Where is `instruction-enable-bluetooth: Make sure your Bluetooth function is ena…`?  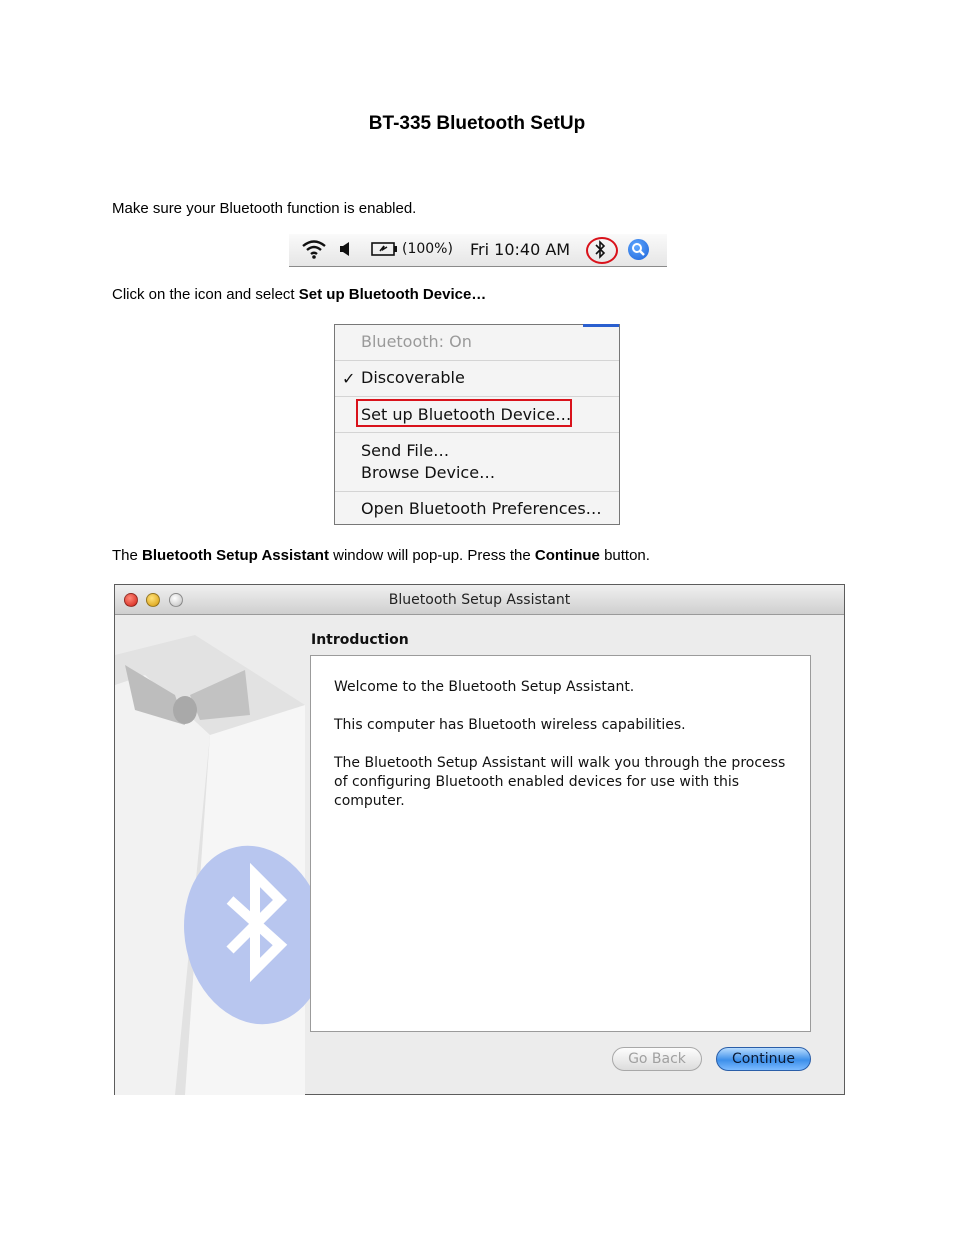
instruction-enable-bluetooth: Make sure your Bluetooth function is ena… is located at coordinates (264, 208).